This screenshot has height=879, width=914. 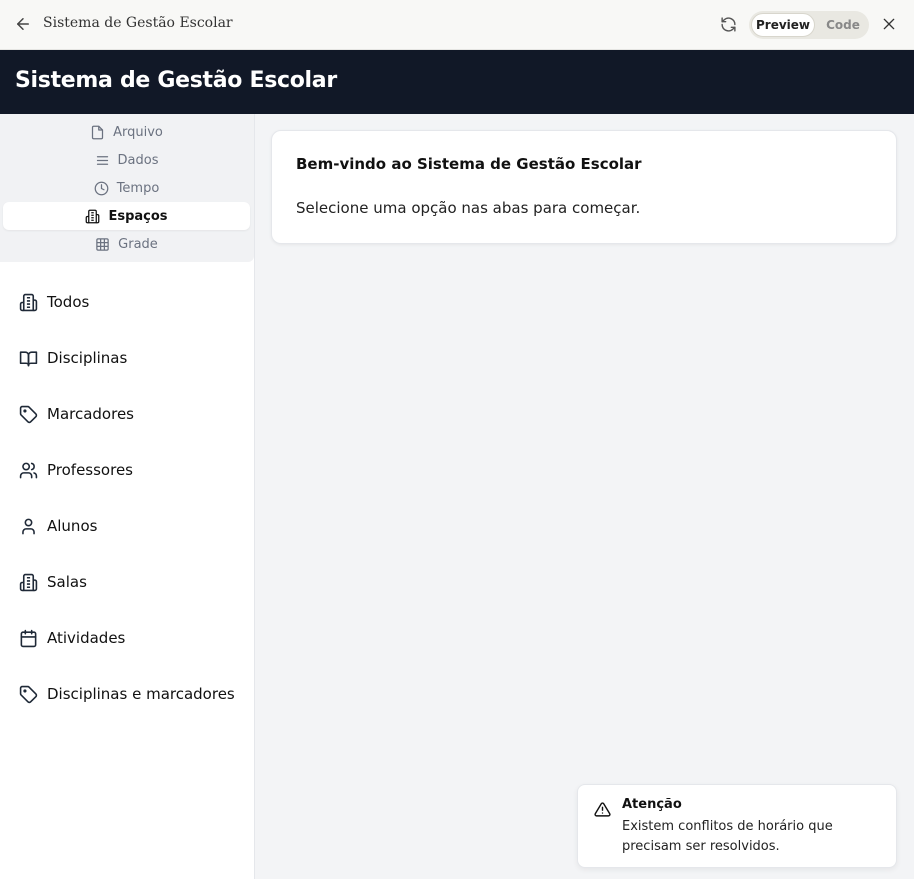 What do you see at coordinates (457, 25) in the screenshot?
I see `window-bar: Sistema de Gestão Escolar Preview Code` at bounding box center [457, 25].